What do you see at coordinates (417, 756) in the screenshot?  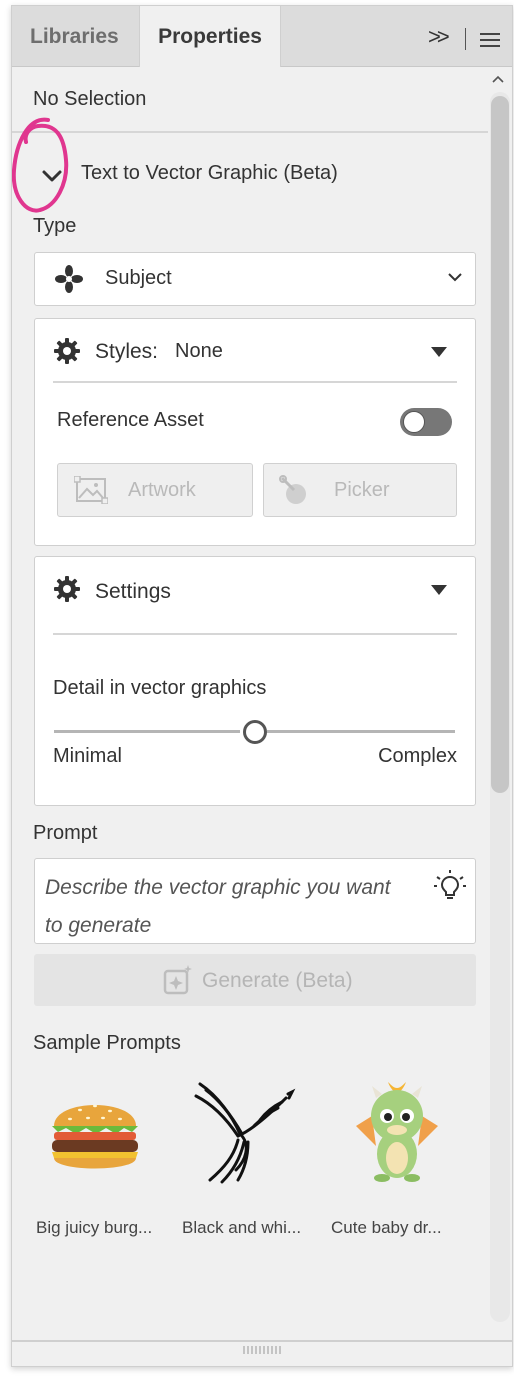 I see `slider-max-label: Complex` at bounding box center [417, 756].